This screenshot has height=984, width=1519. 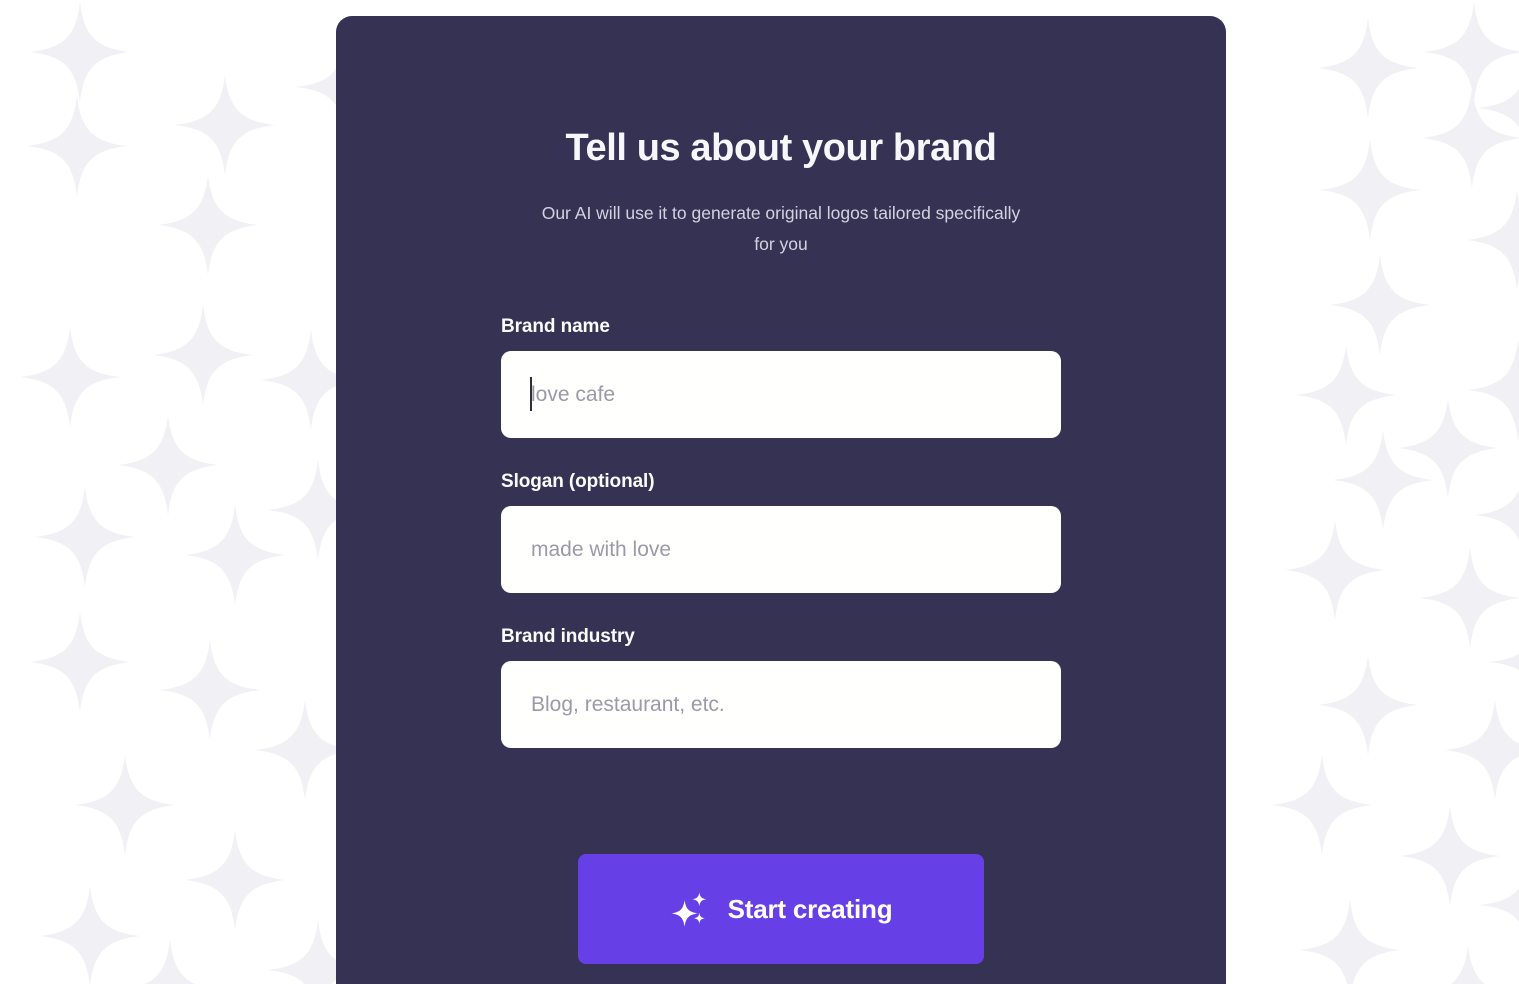 I want to click on brand-name-input, so click(x=781, y=394).